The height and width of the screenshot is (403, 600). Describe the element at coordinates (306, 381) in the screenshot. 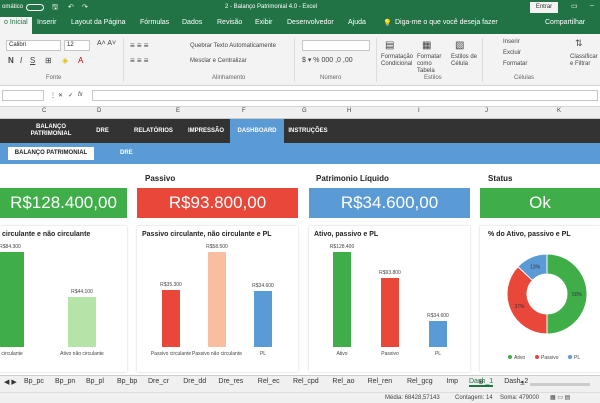

I see `sheet-tab: Rel_cpd` at that location.